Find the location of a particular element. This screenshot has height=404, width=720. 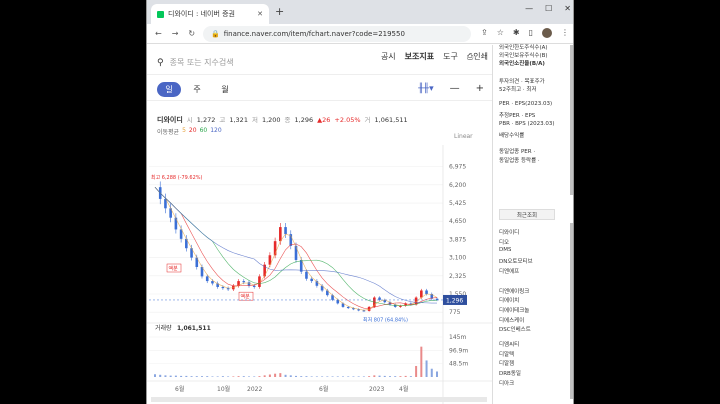

browser-tab: 디와이디 : 네이버 증권 ✕ is located at coordinates (210, 14).